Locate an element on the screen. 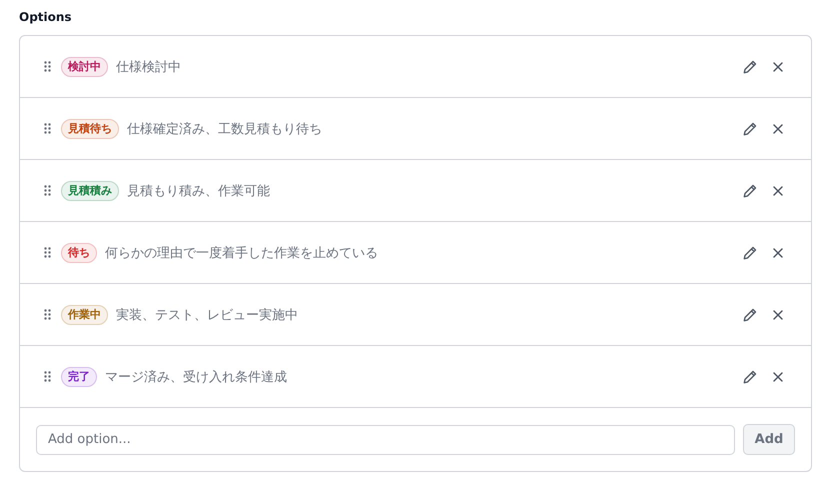 This screenshot has height=484, width=822. section-title: Options is located at coordinates (46, 17).